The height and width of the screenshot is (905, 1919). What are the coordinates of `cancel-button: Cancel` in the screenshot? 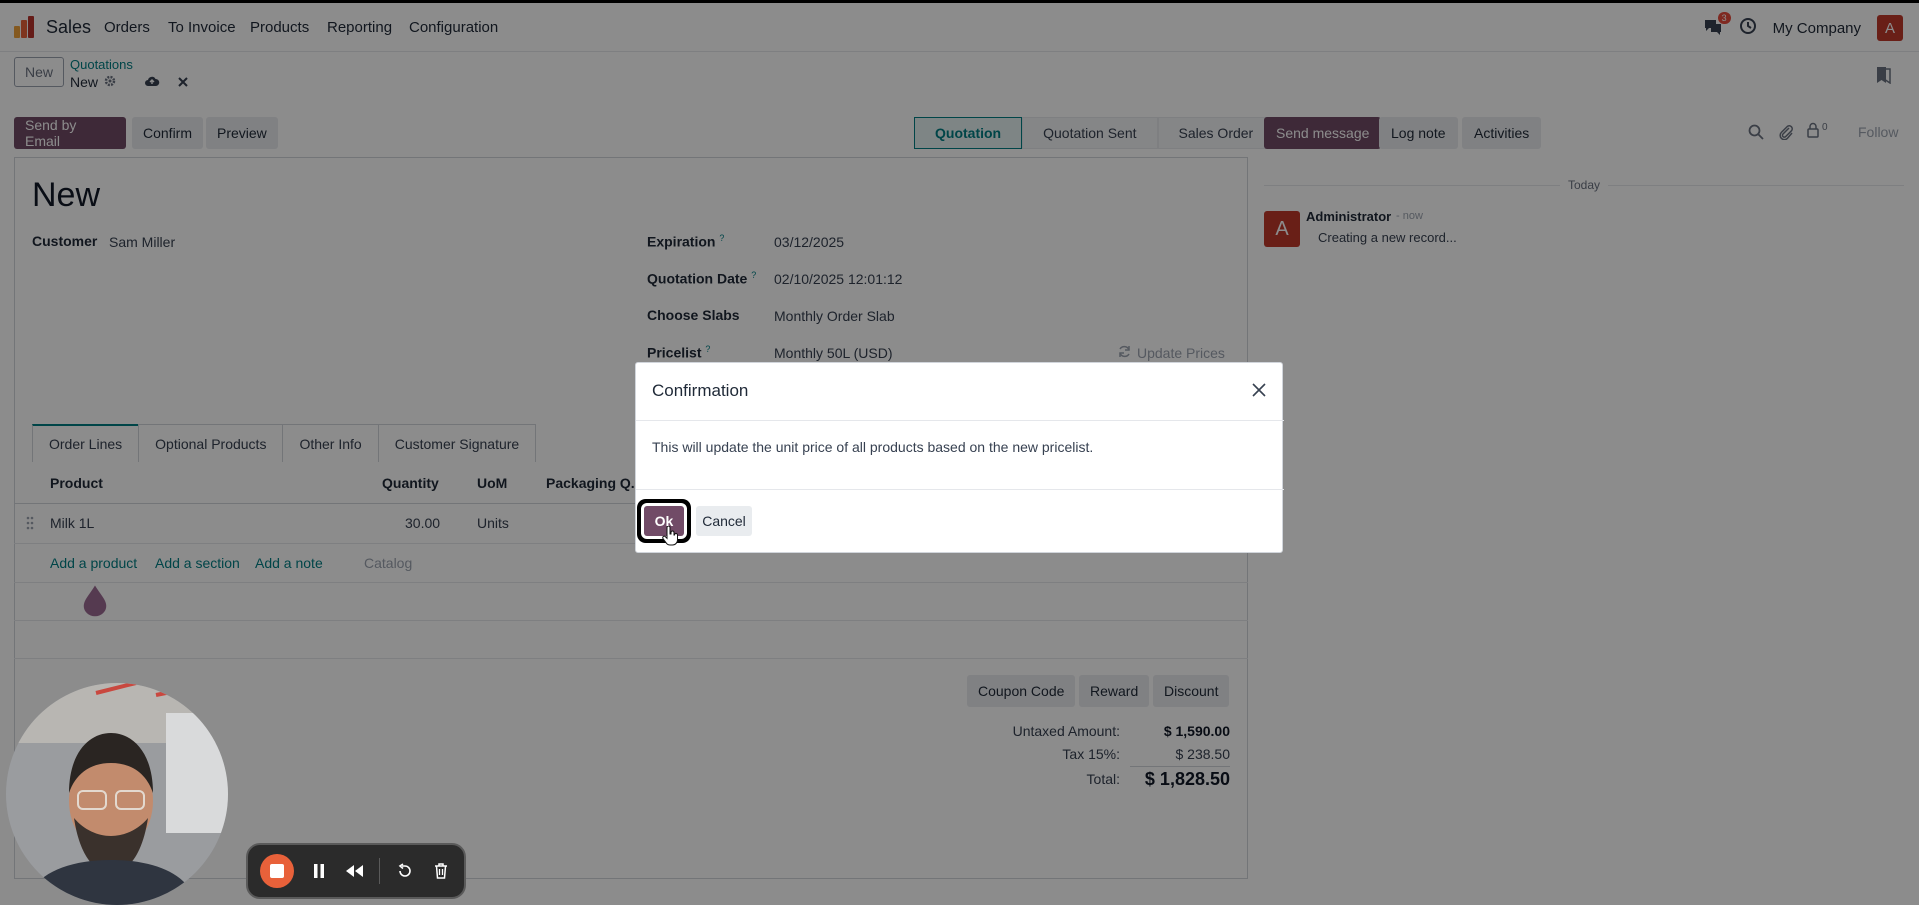 It's located at (724, 521).